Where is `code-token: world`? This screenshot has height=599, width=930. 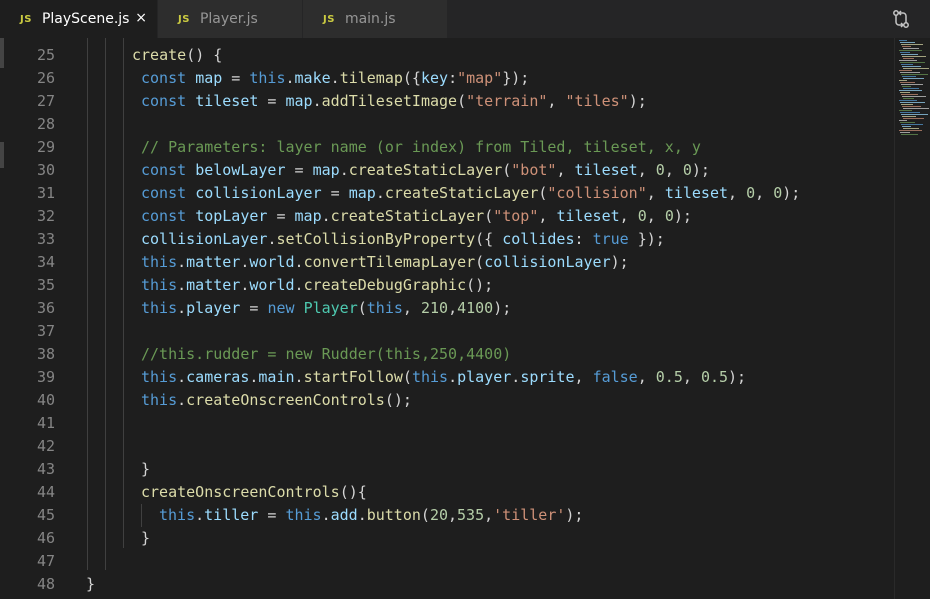 code-token: world is located at coordinates (272, 262).